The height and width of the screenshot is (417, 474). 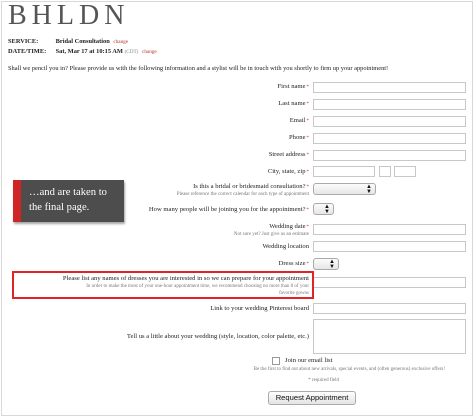 What do you see at coordinates (259, 308) in the screenshot?
I see `pinterest-label: Link to your wedding Pinterest board` at bounding box center [259, 308].